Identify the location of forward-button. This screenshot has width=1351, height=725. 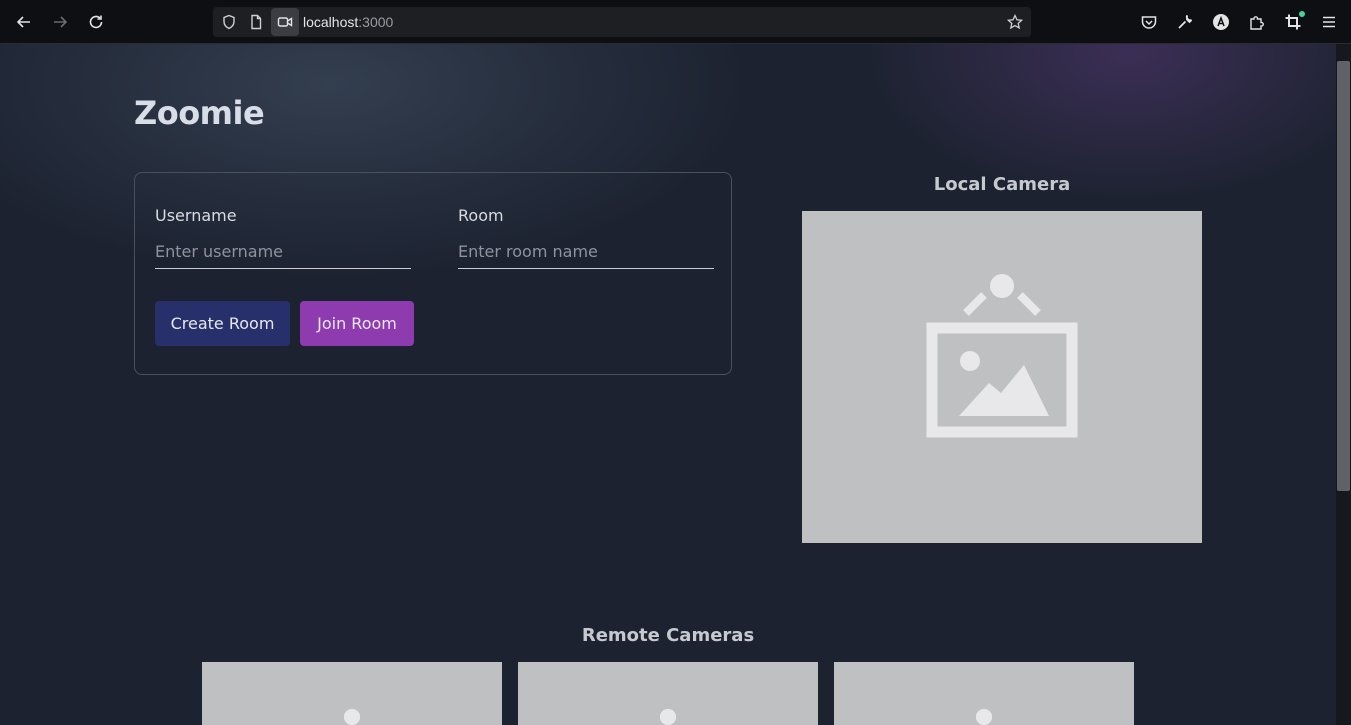
(60, 22).